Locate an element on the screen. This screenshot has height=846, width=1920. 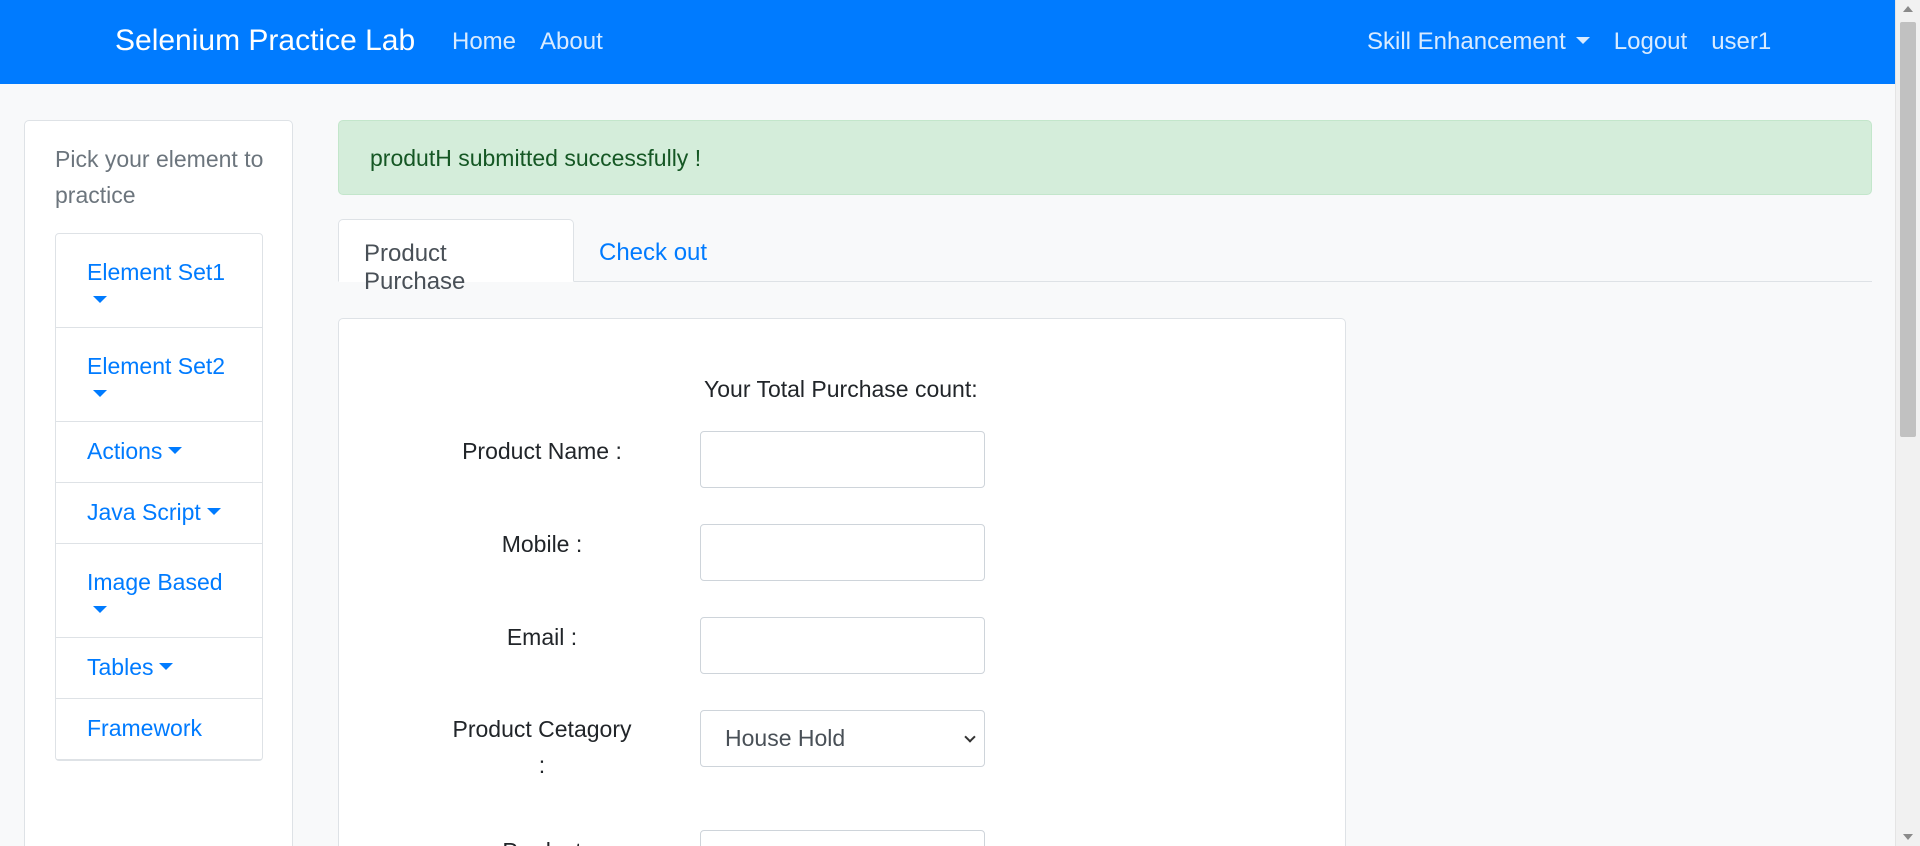
page-scrollbar is located at coordinates (1907, 423).